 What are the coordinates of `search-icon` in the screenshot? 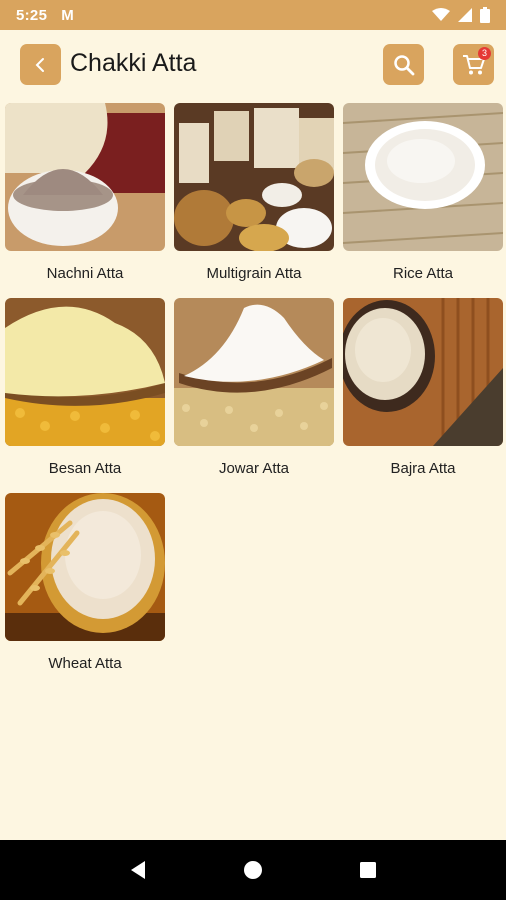 It's located at (403, 64).